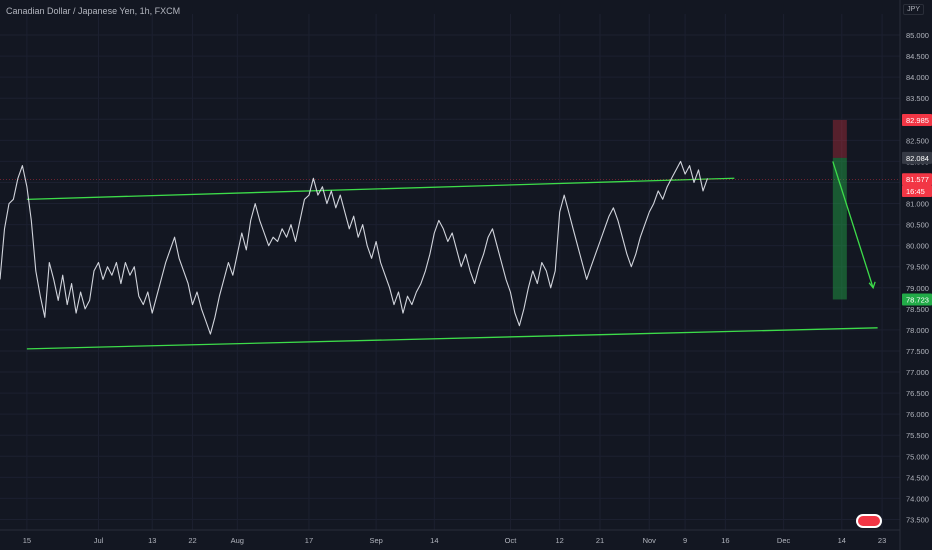 This screenshot has width=932, height=550. What do you see at coordinates (917, 288) in the screenshot?
I see `y-tick-label: 79.000` at bounding box center [917, 288].